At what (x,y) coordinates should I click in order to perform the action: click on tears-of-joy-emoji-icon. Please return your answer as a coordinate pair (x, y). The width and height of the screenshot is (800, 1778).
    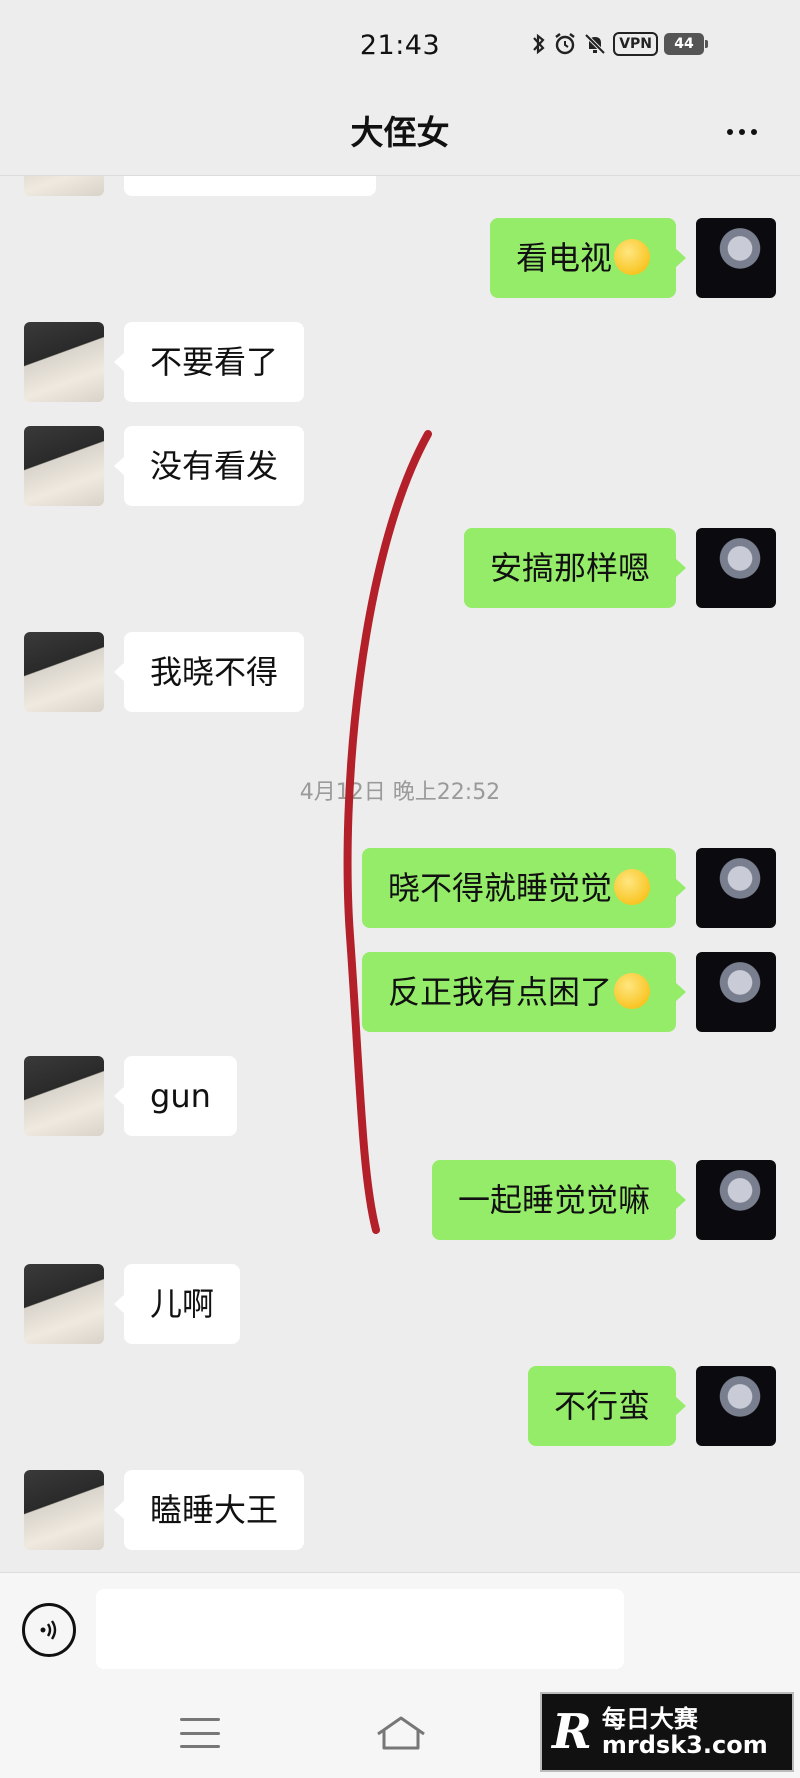
    Looking at the image, I should click on (632, 887).